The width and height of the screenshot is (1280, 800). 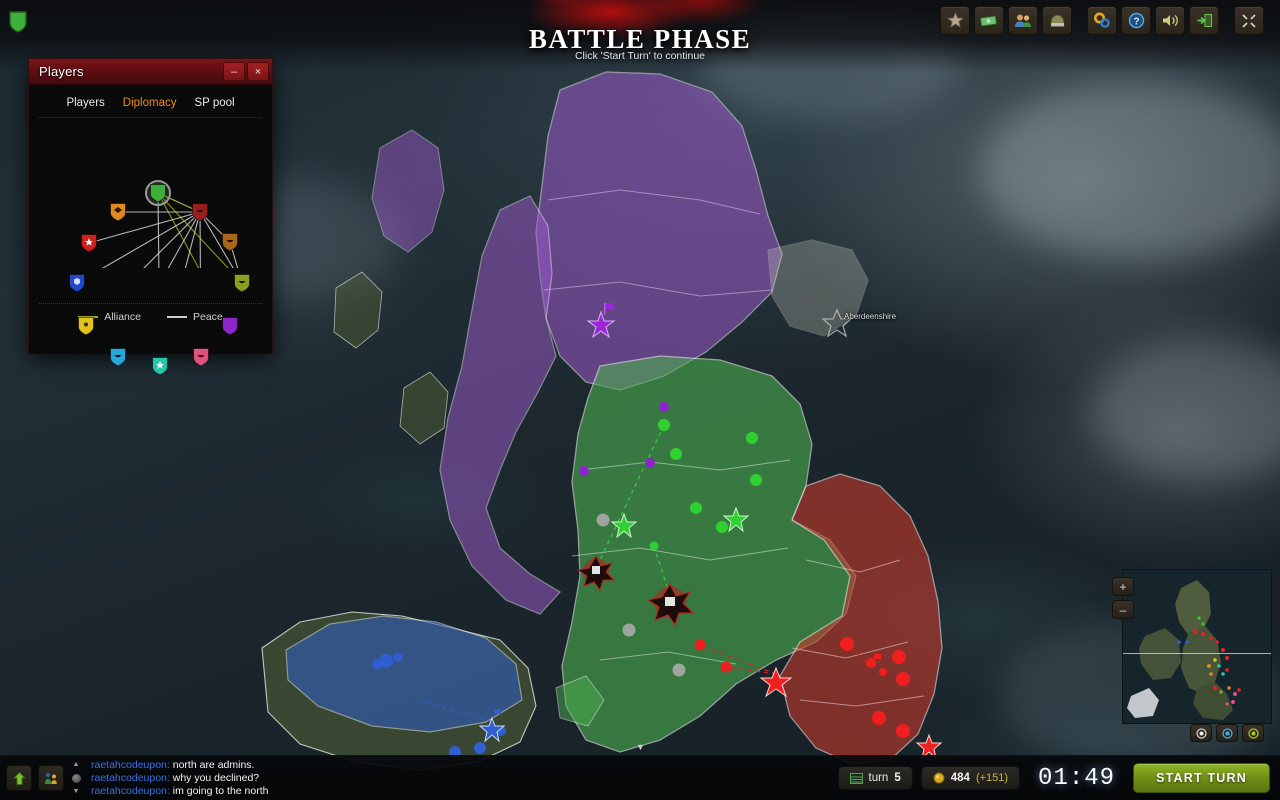 What do you see at coordinates (1077, 778) in the screenshot?
I see `turn-timer: 01:49` at bounding box center [1077, 778].